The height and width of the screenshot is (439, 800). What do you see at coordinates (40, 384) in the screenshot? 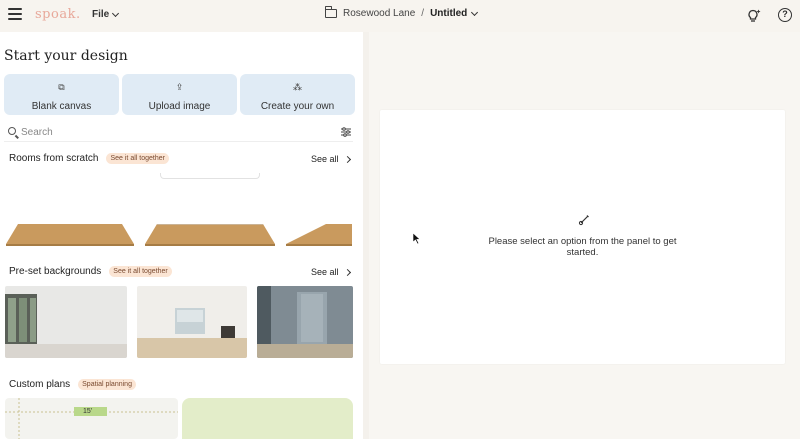
I see `plans-section-title: Custom plans` at bounding box center [40, 384].